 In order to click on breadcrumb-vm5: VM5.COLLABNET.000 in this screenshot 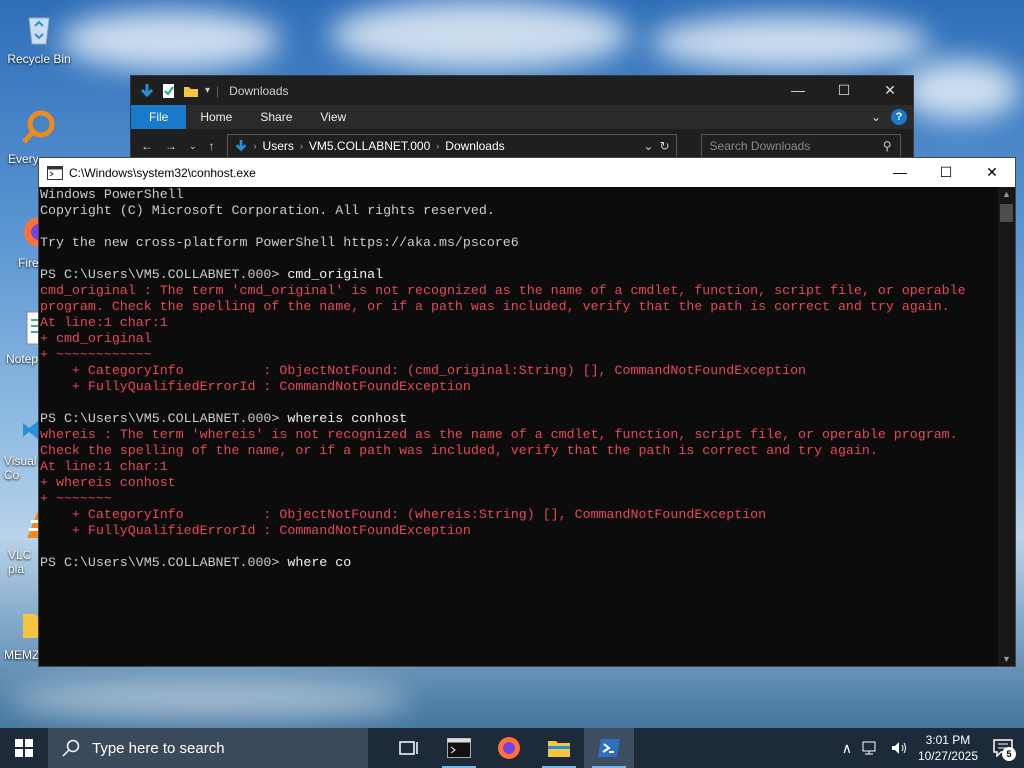, I will do `click(369, 146)`.